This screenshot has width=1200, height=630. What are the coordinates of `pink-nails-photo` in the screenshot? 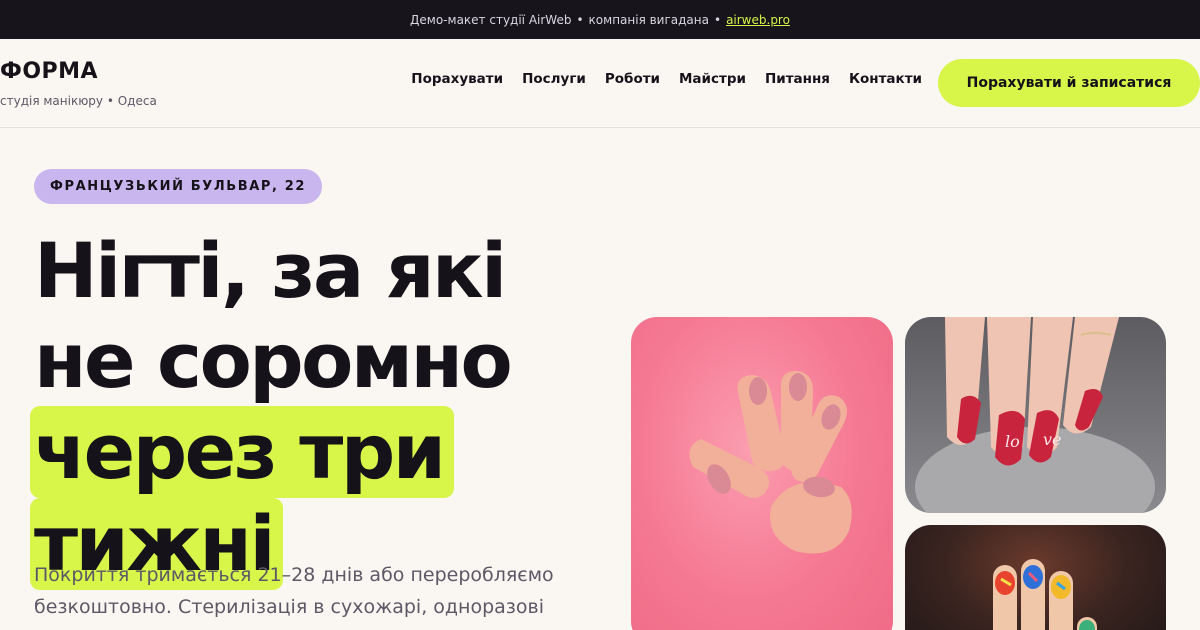 It's located at (762, 473).